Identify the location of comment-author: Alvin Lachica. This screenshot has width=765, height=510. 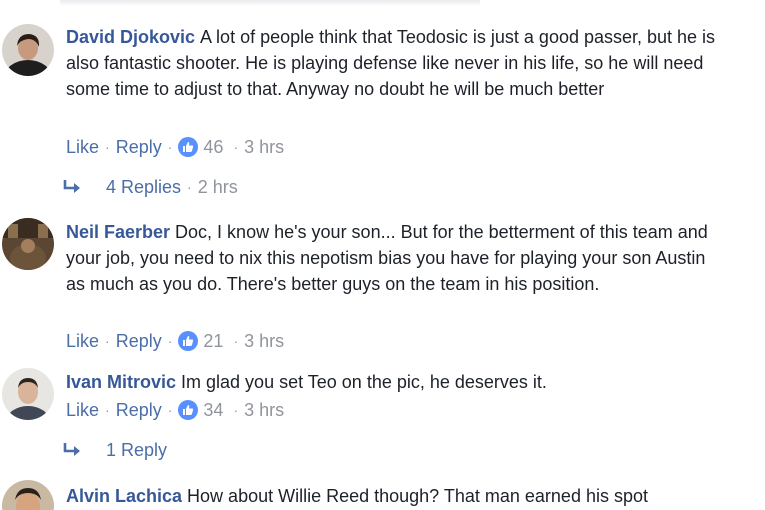
(124, 496).